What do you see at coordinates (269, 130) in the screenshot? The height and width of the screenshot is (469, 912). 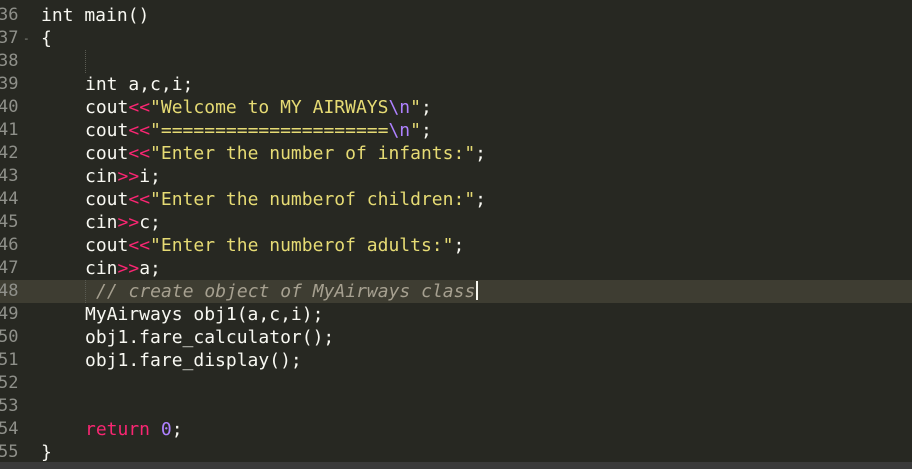 I see `string-literal: "=====================` at bounding box center [269, 130].